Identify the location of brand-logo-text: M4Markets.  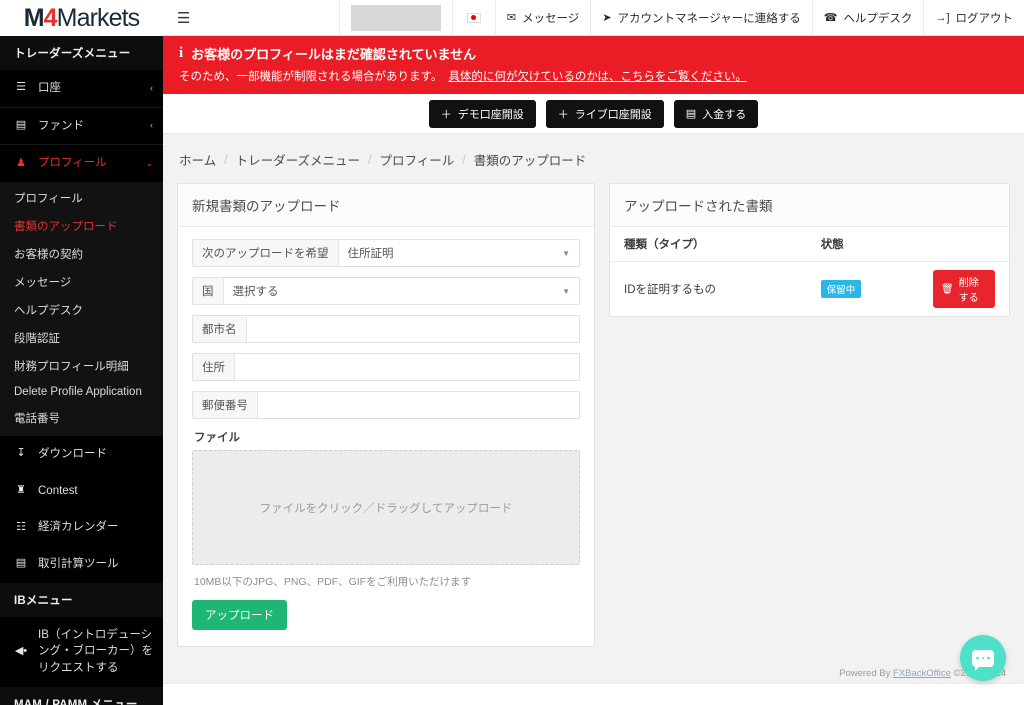
(82, 17).